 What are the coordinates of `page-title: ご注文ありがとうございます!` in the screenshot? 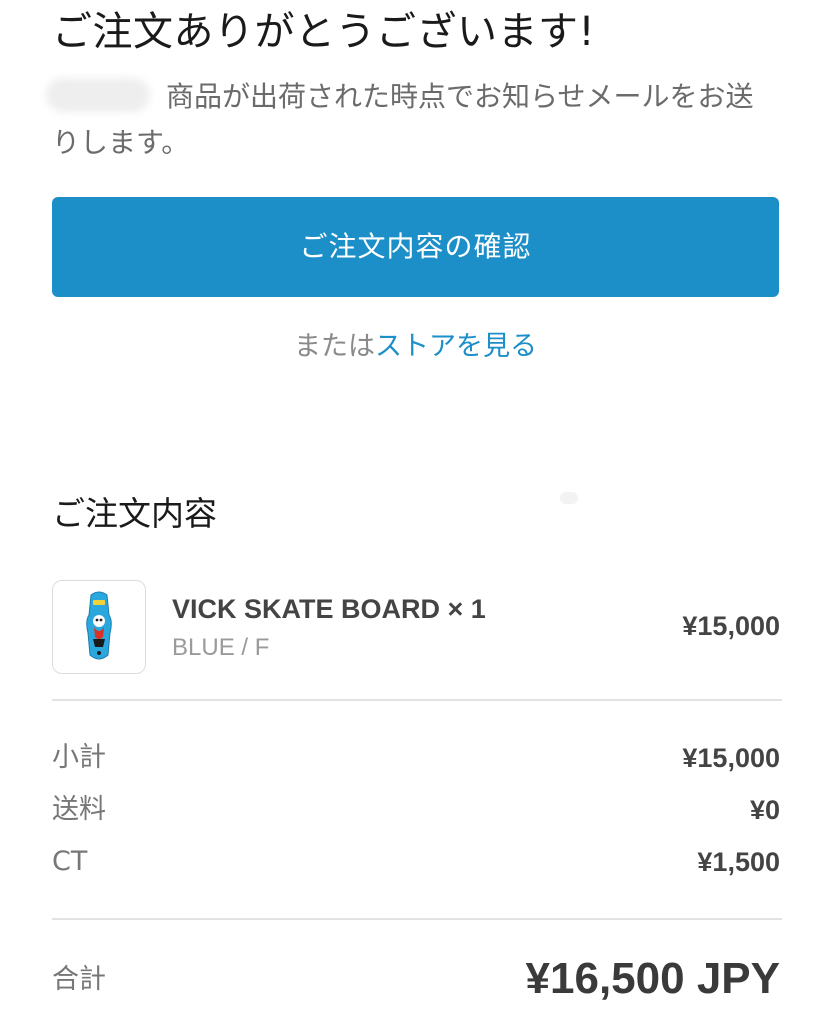 It's located at (324, 32).